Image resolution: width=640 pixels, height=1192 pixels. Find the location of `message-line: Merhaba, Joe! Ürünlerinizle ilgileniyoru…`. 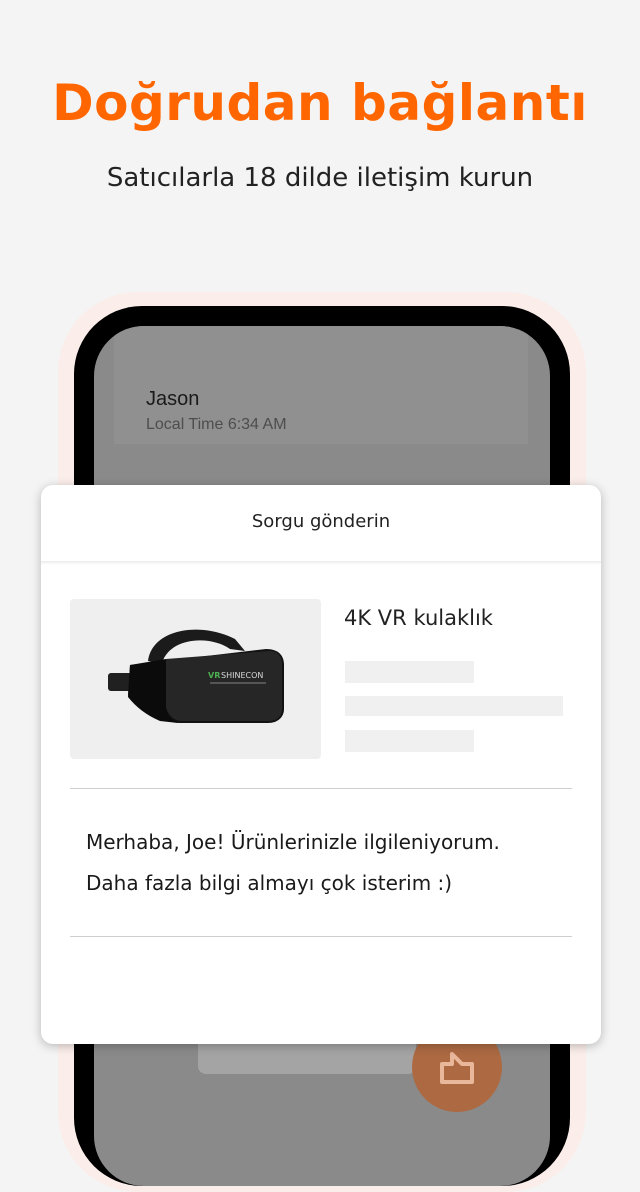

message-line: Merhaba, Joe! Ürünlerinizle ilgileniyoru… is located at coordinates (293, 842).